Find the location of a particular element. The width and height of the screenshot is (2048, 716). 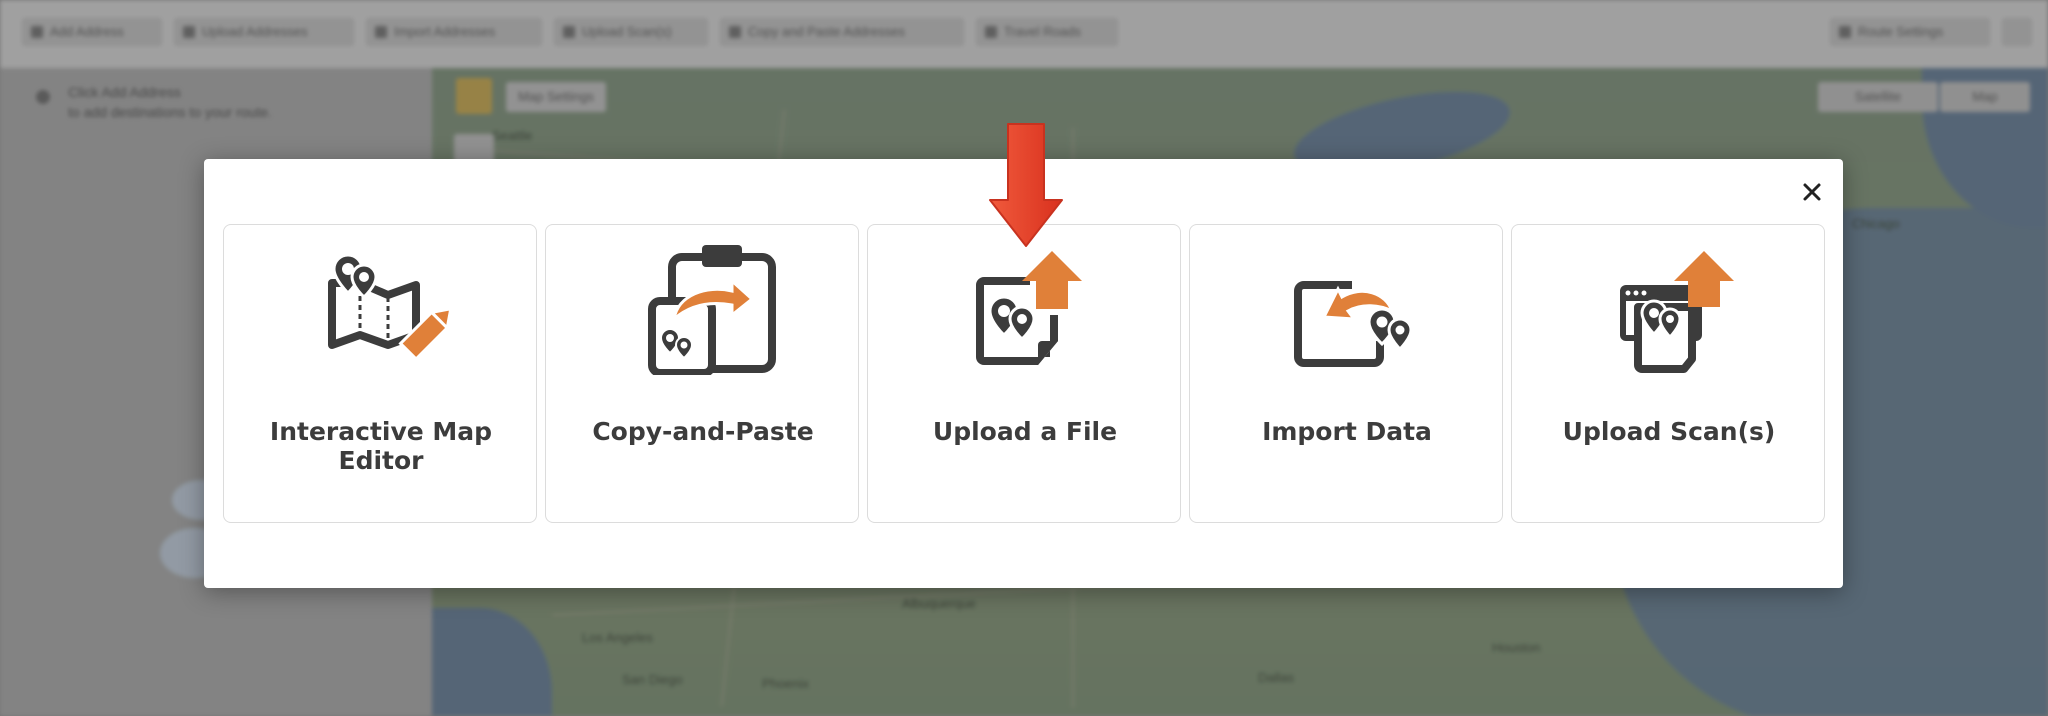

import-data-icon is located at coordinates (1353, 324).